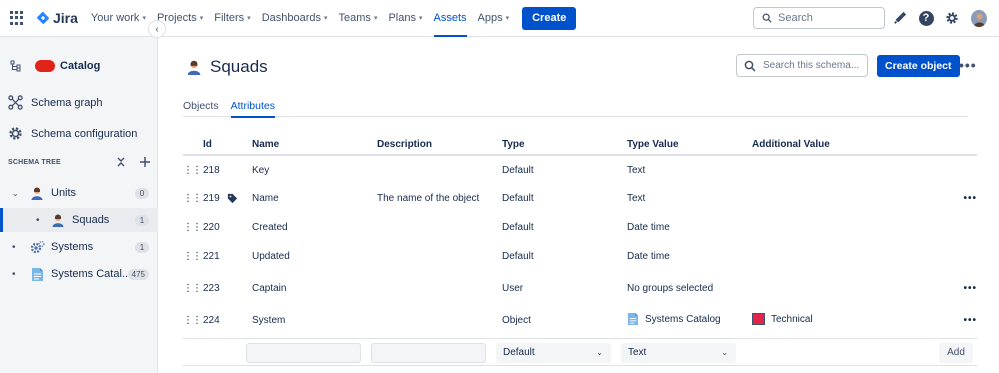 The width and height of the screenshot is (999, 373). Describe the element at coordinates (314, 169) in the screenshot. I see `attribute-name: Key` at that location.